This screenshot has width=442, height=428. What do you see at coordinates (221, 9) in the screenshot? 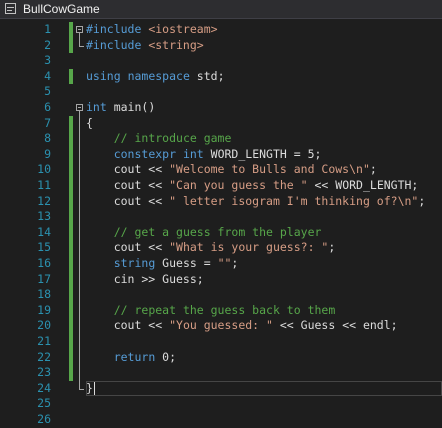
I see `editor-tab: BullCowGame` at bounding box center [221, 9].